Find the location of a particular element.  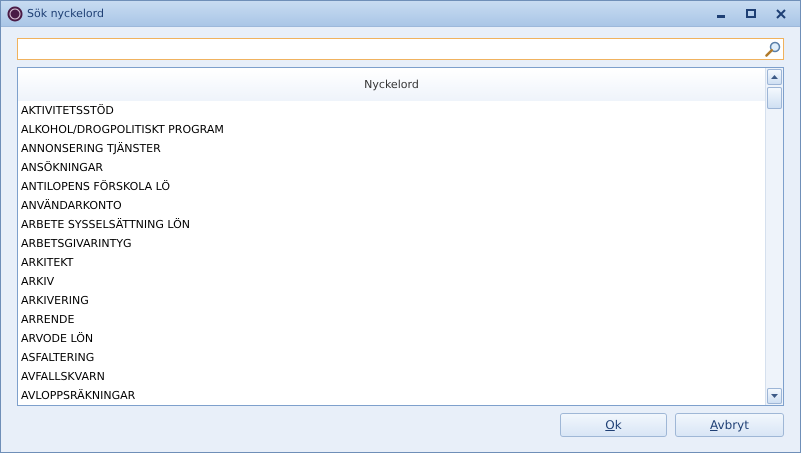

list-item: ASFALTERING is located at coordinates (391, 357).